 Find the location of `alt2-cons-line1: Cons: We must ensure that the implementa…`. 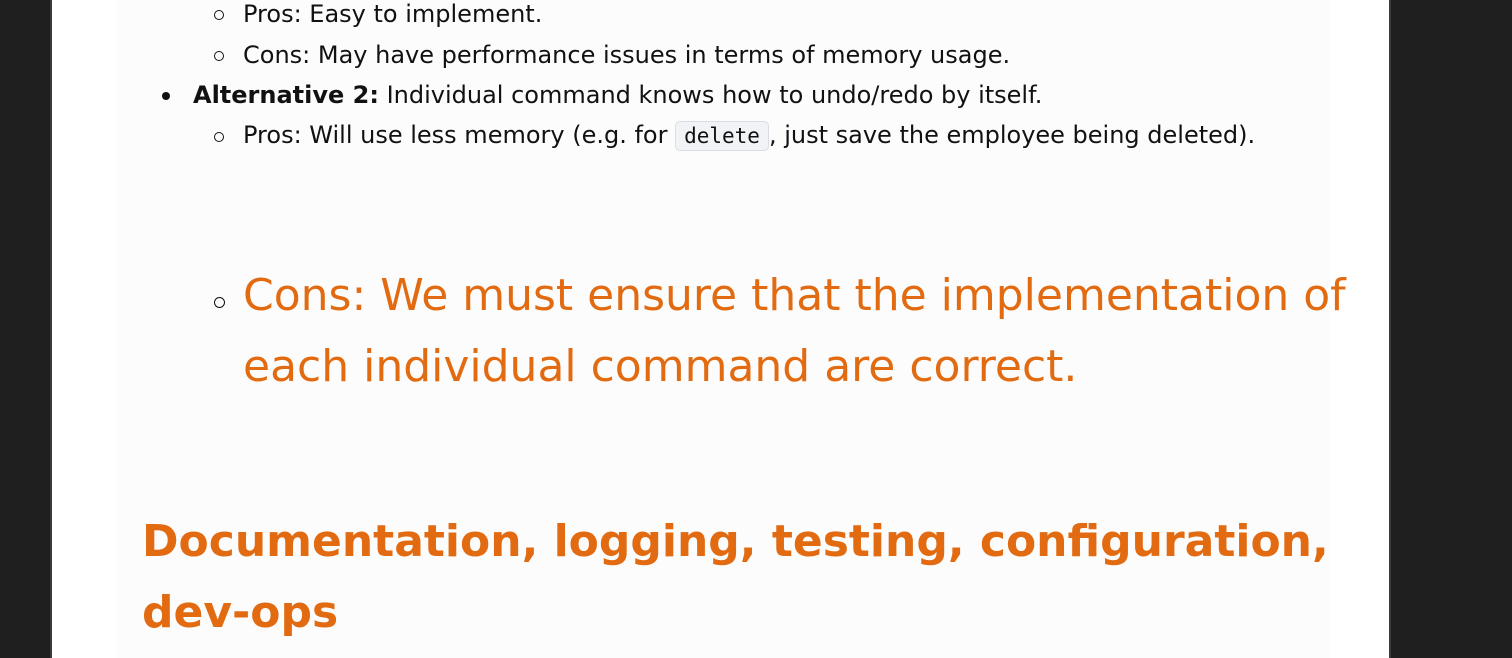

alt2-cons-line1: Cons: We must ensure that the implementa… is located at coordinates (794, 295).